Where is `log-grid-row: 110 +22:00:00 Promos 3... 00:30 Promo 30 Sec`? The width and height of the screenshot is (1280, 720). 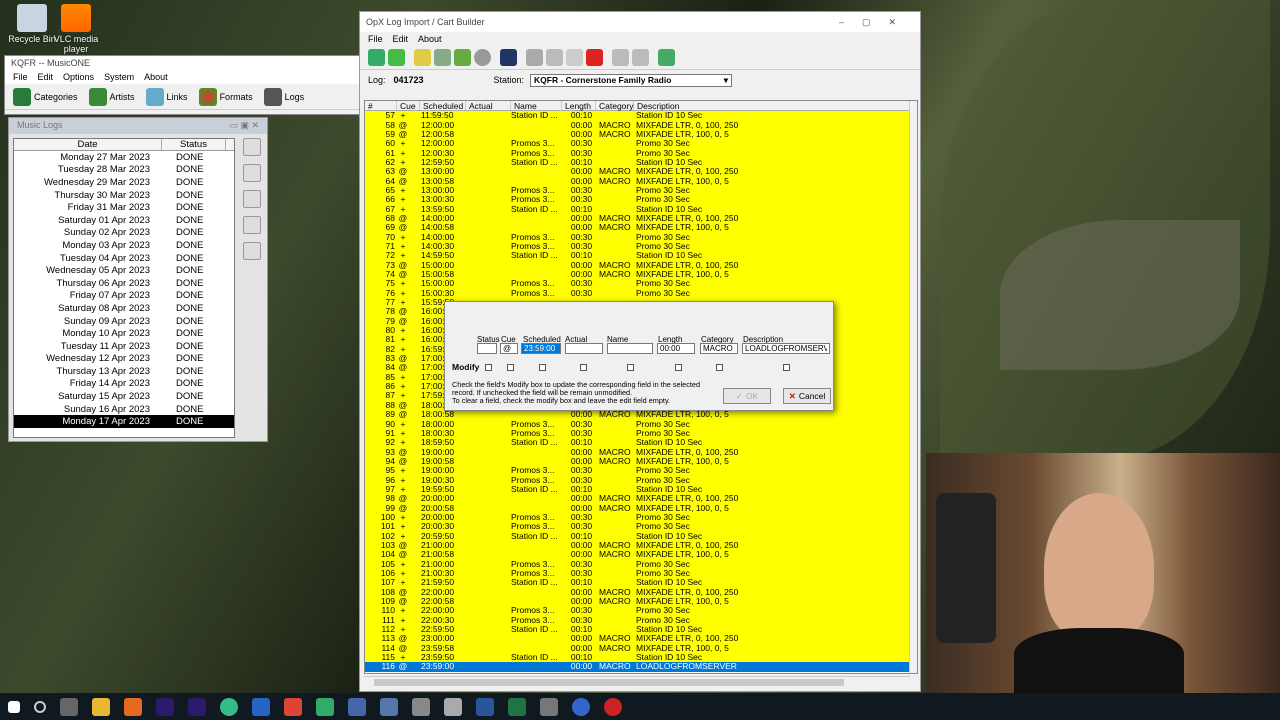 log-grid-row: 110 +22:00:00 Promos 3... 00:30 Promo 30 Sec is located at coordinates (638, 611).